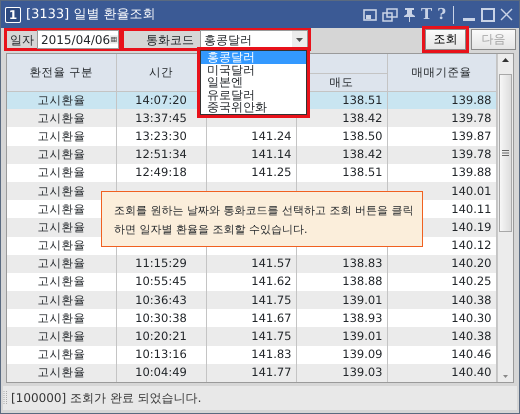 This screenshot has height=414, width=520. What do you see at coordinates (161, 336) in the screenshot?
I see `table-cell: 10:20:21` at bounding box center [161, 336].